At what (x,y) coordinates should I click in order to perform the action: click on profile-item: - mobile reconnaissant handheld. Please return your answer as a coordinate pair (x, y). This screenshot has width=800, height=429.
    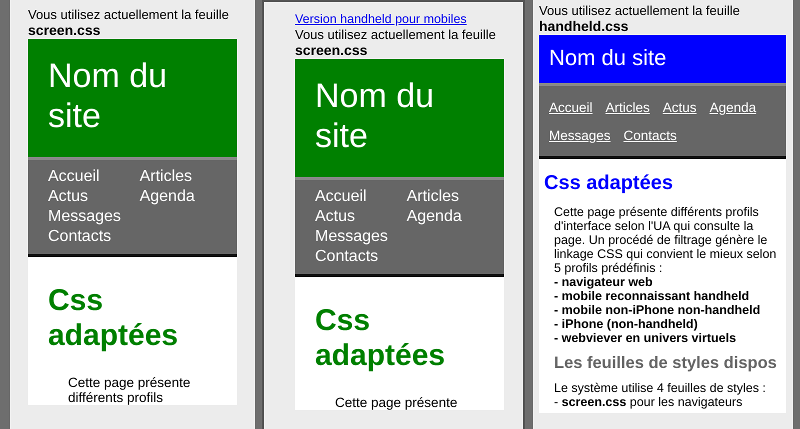
    Looking at the image, I should click on (652, 296).